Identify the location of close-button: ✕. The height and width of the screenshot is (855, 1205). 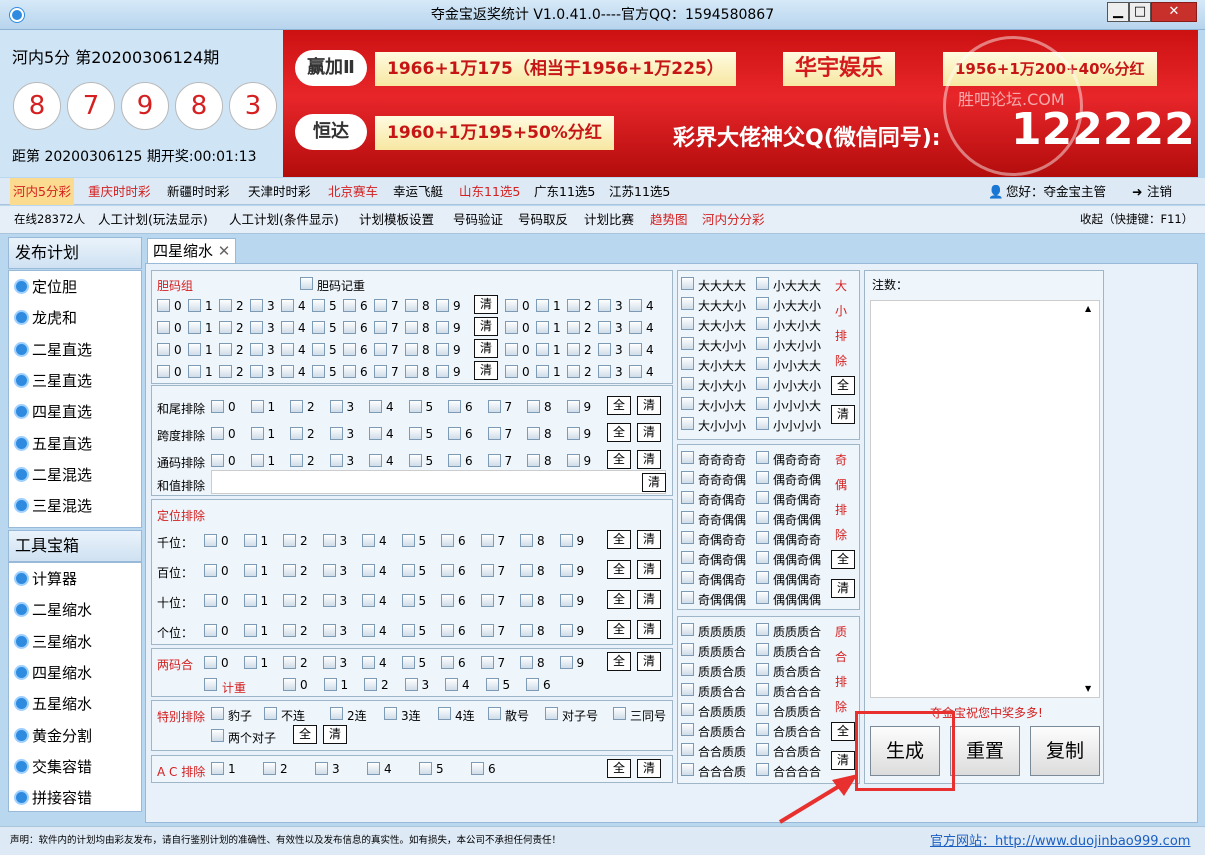
(1174, 12).